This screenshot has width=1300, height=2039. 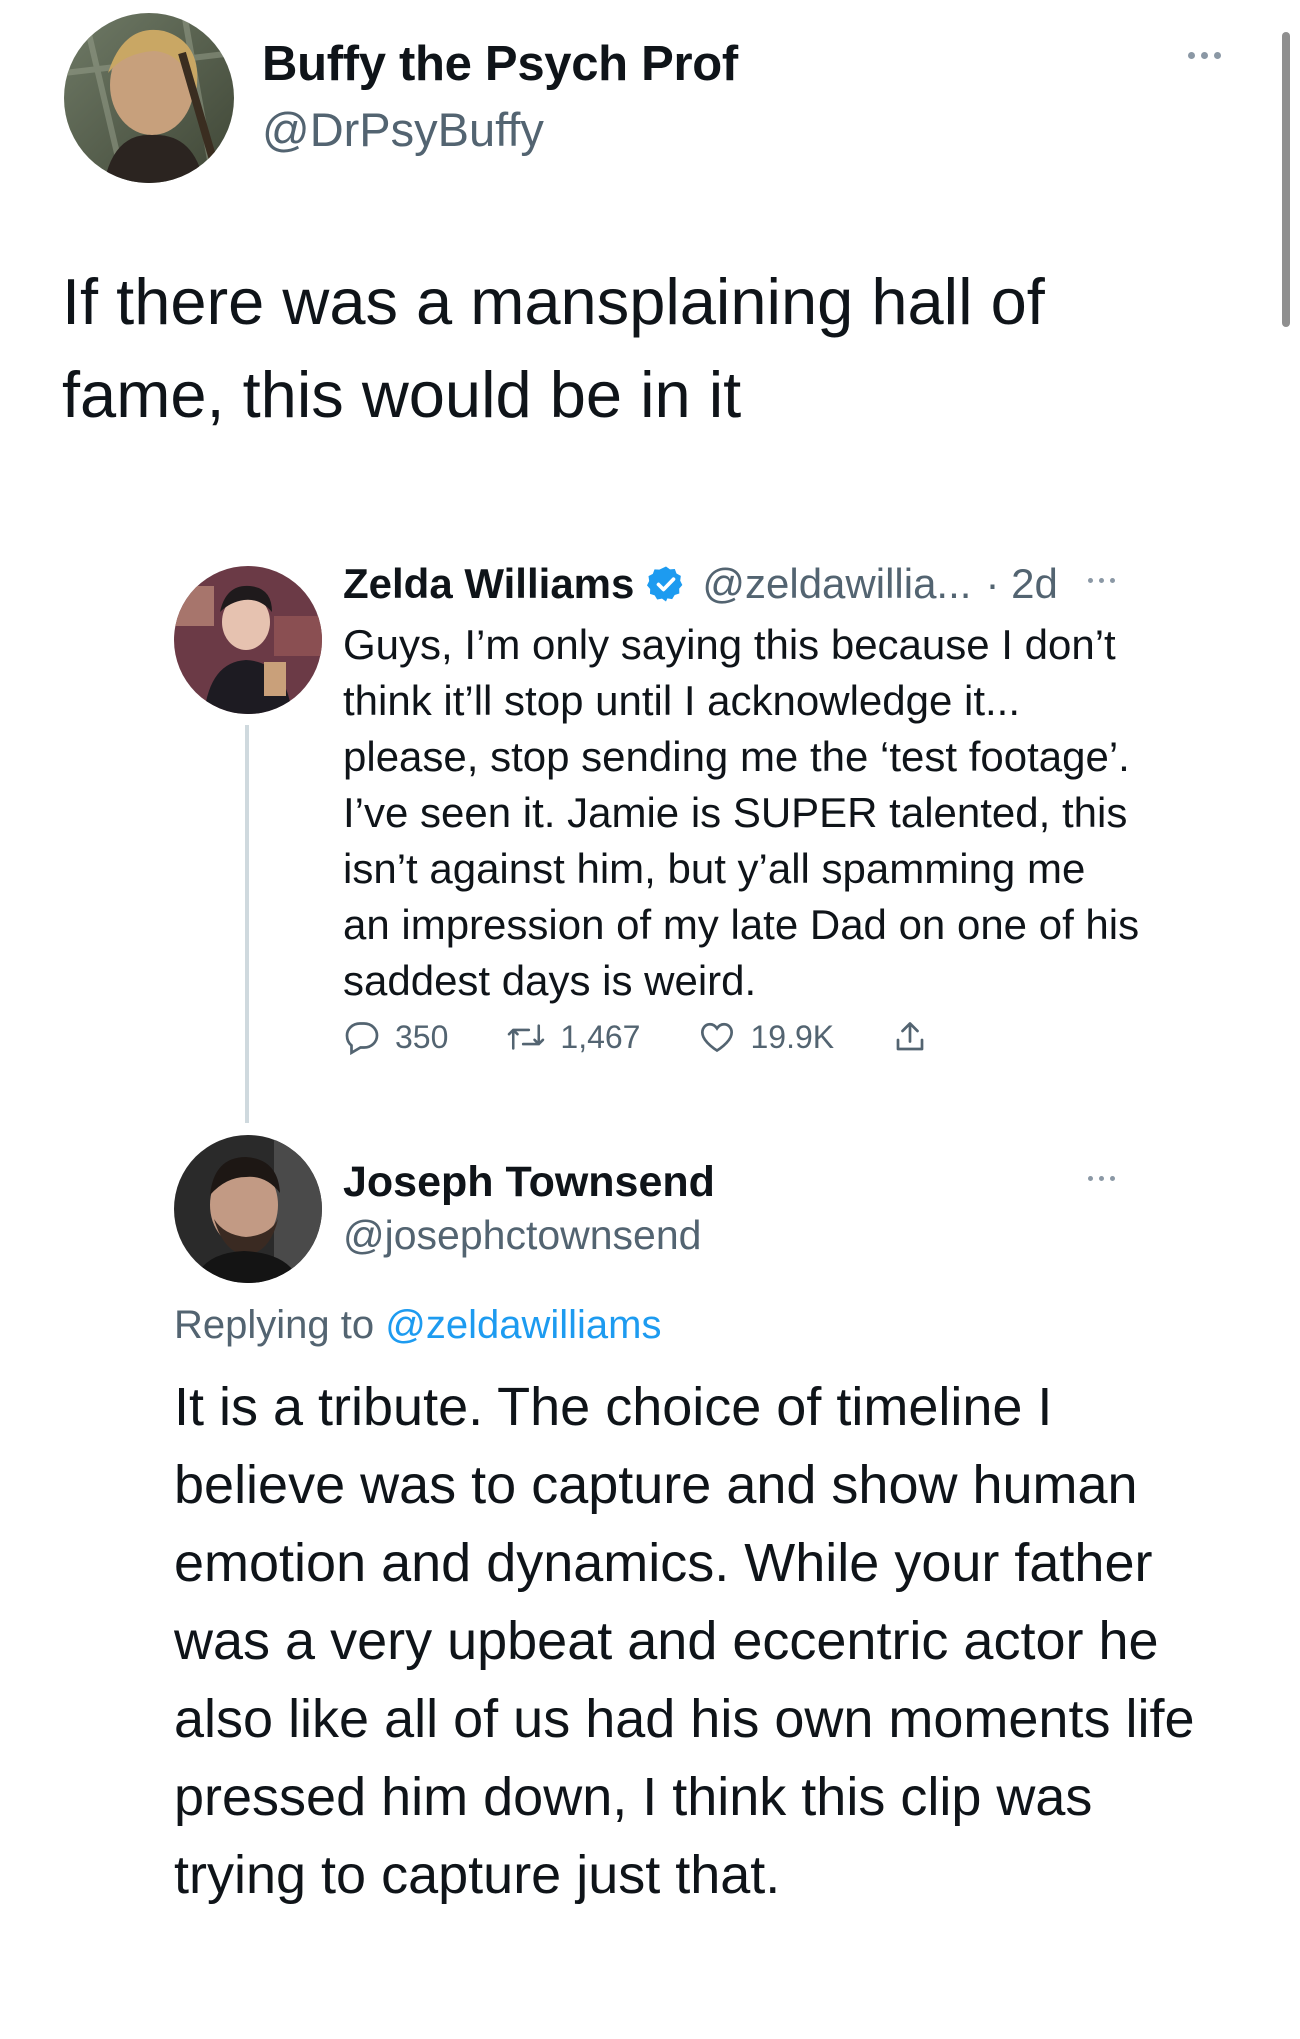 What do you see at coordinates (522, 1235) in the screenshot?
I see `joseph-handle: @josephctownsend` at bounding box center [522, 1235].